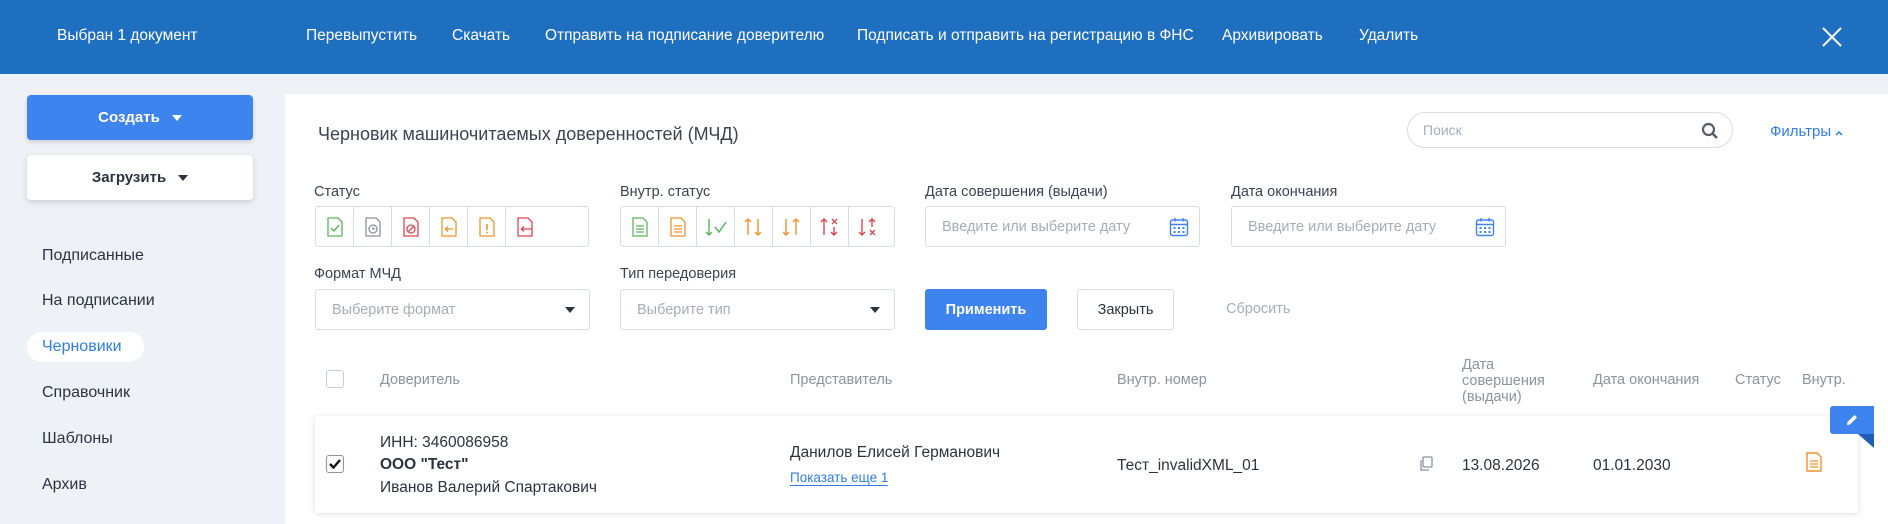 The width and height of the screenshot is (1888, 524). What do you see at coordinates (1866, 441) in the screenshot?
I see `edit-tab-fold` at bounding box center [1866, 441].